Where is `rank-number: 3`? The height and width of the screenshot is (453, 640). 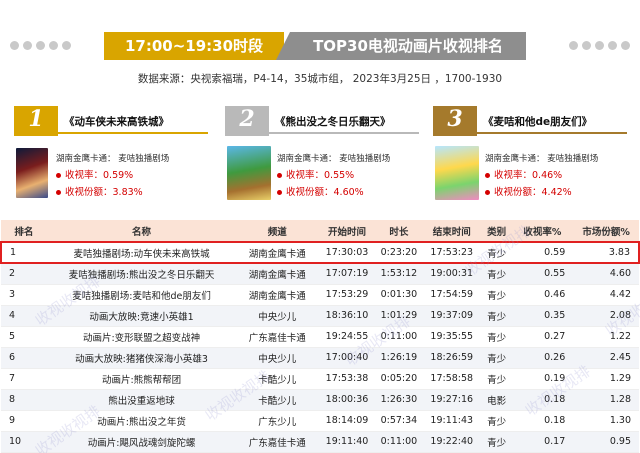 rank-number: 3 is located at coordinates (455, 119).